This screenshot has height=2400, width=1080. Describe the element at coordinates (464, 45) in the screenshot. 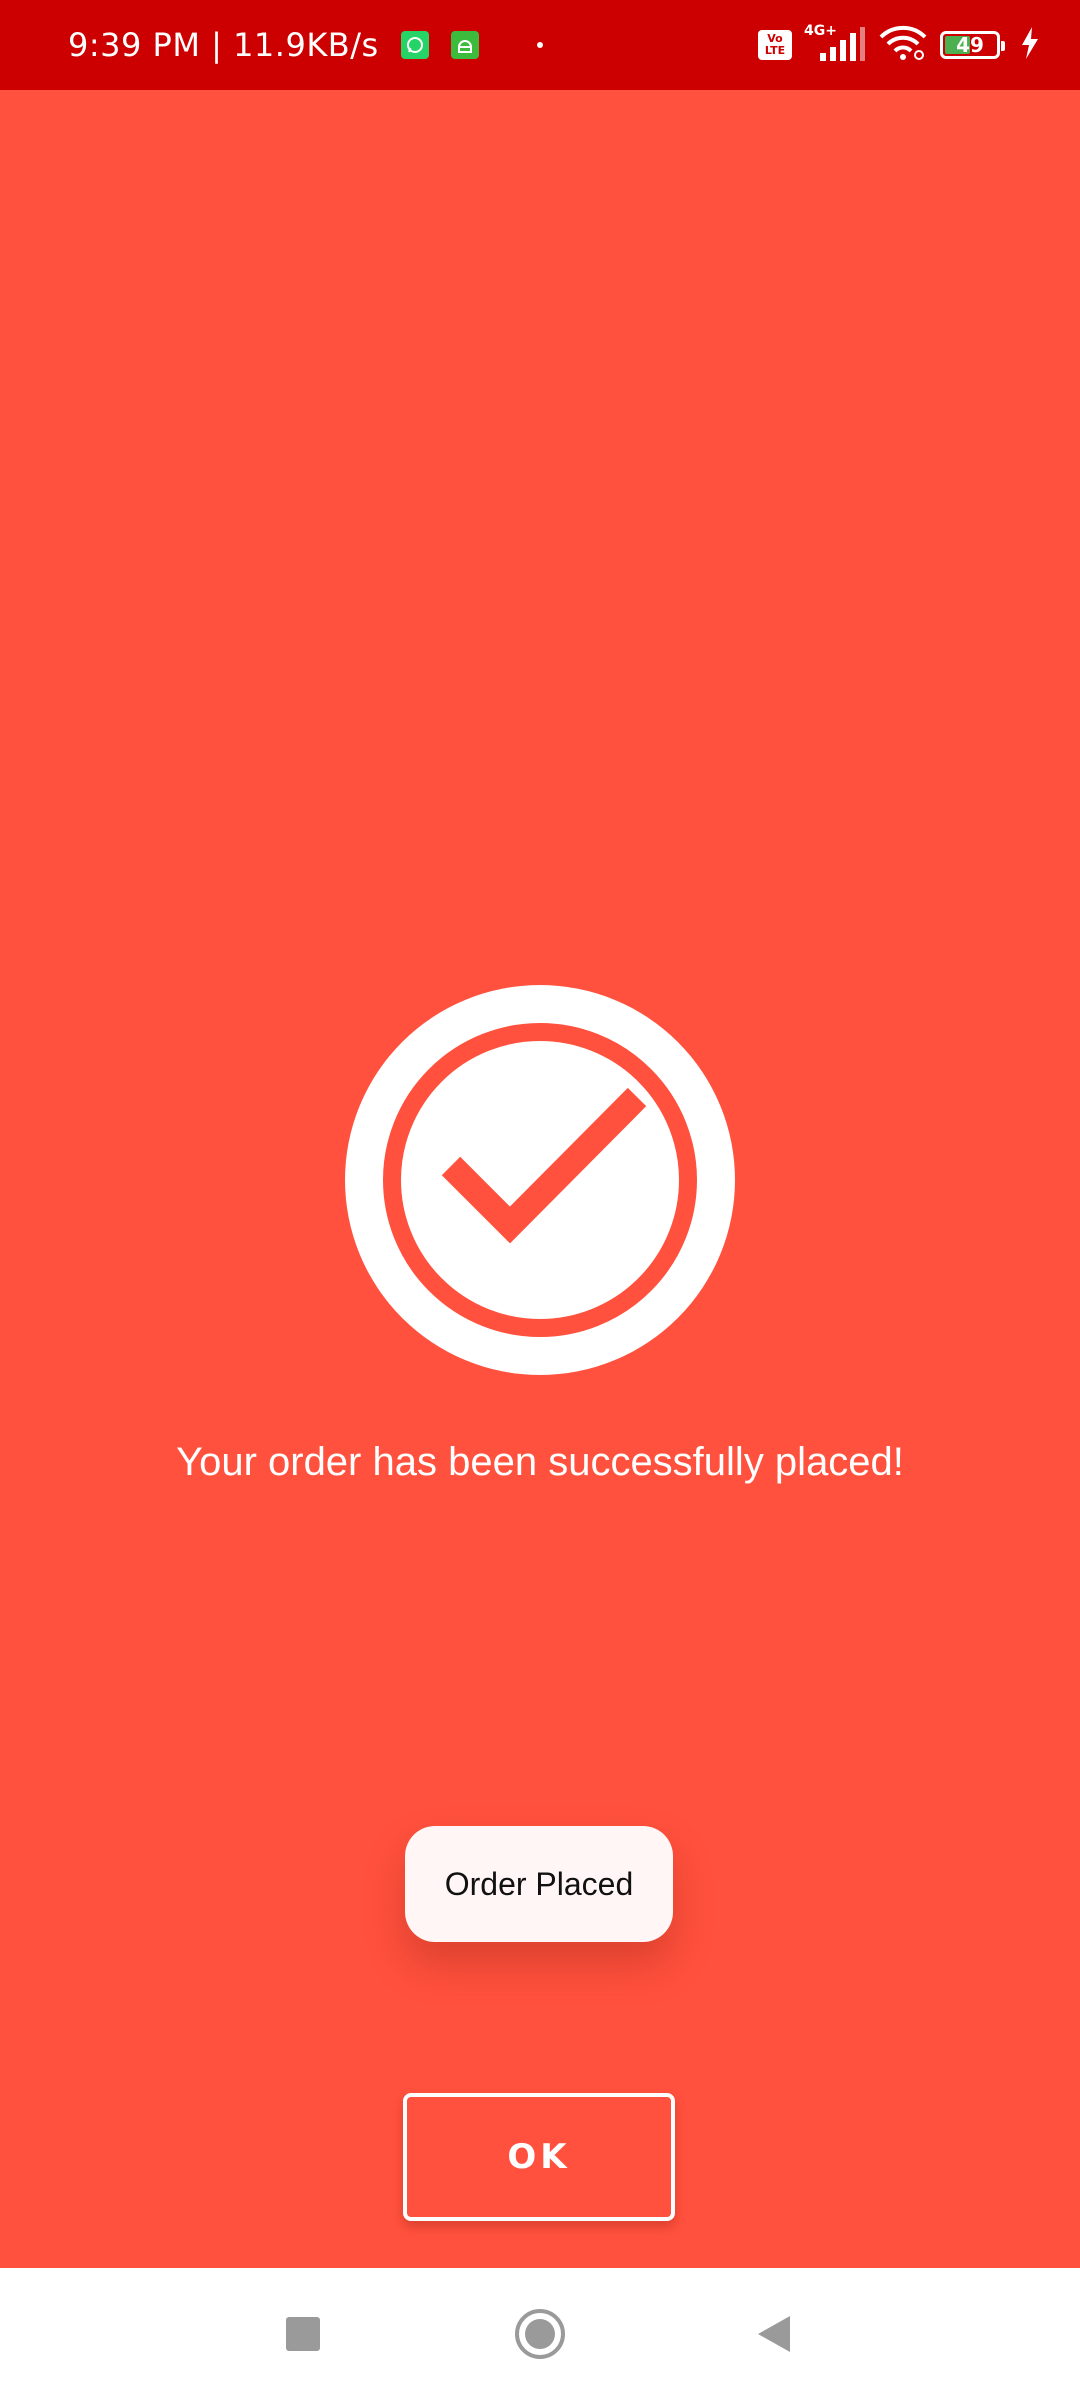

I see `android-app-icon` at that location.